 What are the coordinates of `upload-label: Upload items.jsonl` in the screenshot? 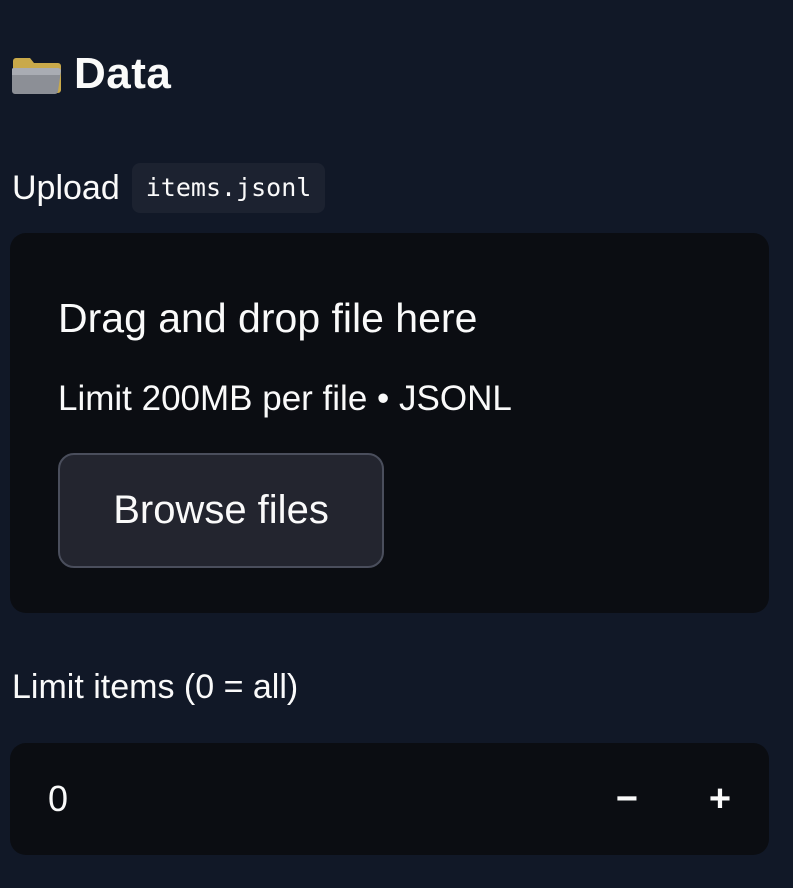 It's located at (169, 188).